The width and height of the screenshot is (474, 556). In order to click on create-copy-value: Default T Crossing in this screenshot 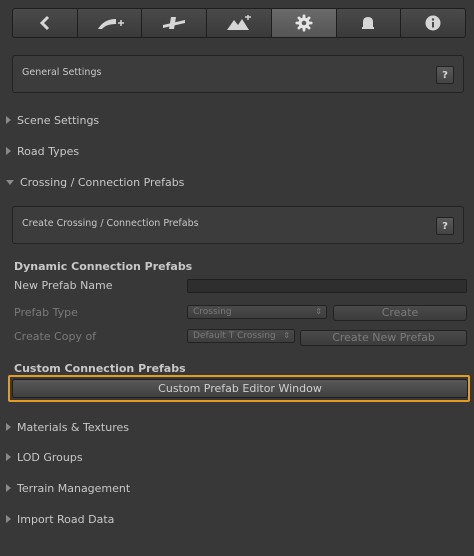, I will do `click(234, 336)`.